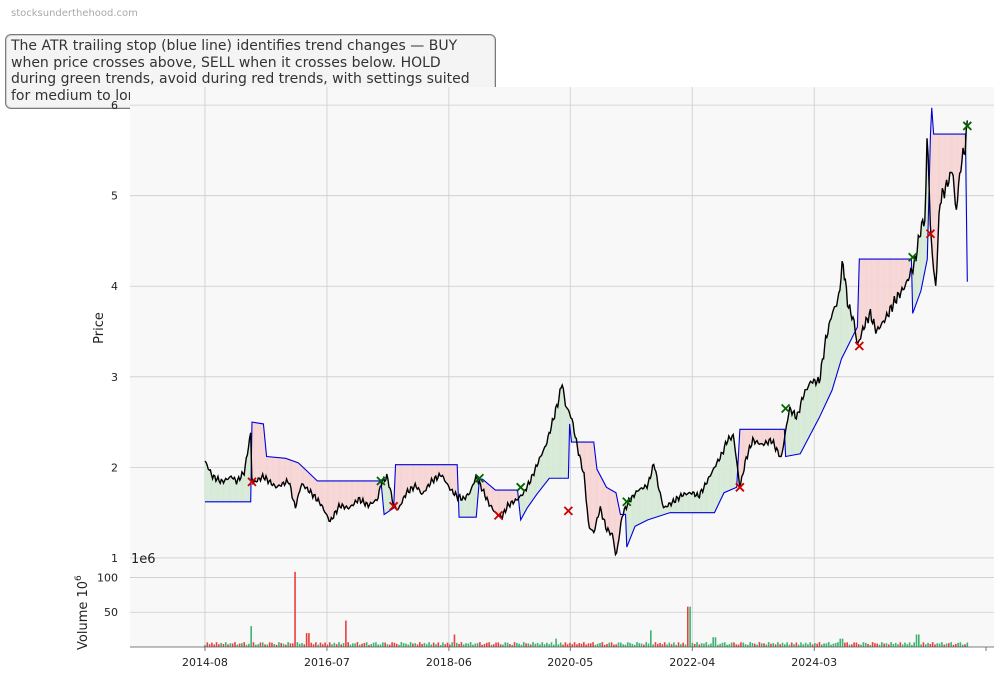  What do you see at coordinates (205, 662) in the screenshot?
I see `x-tick-label: 2014-08` at bounding box center [205, 662].